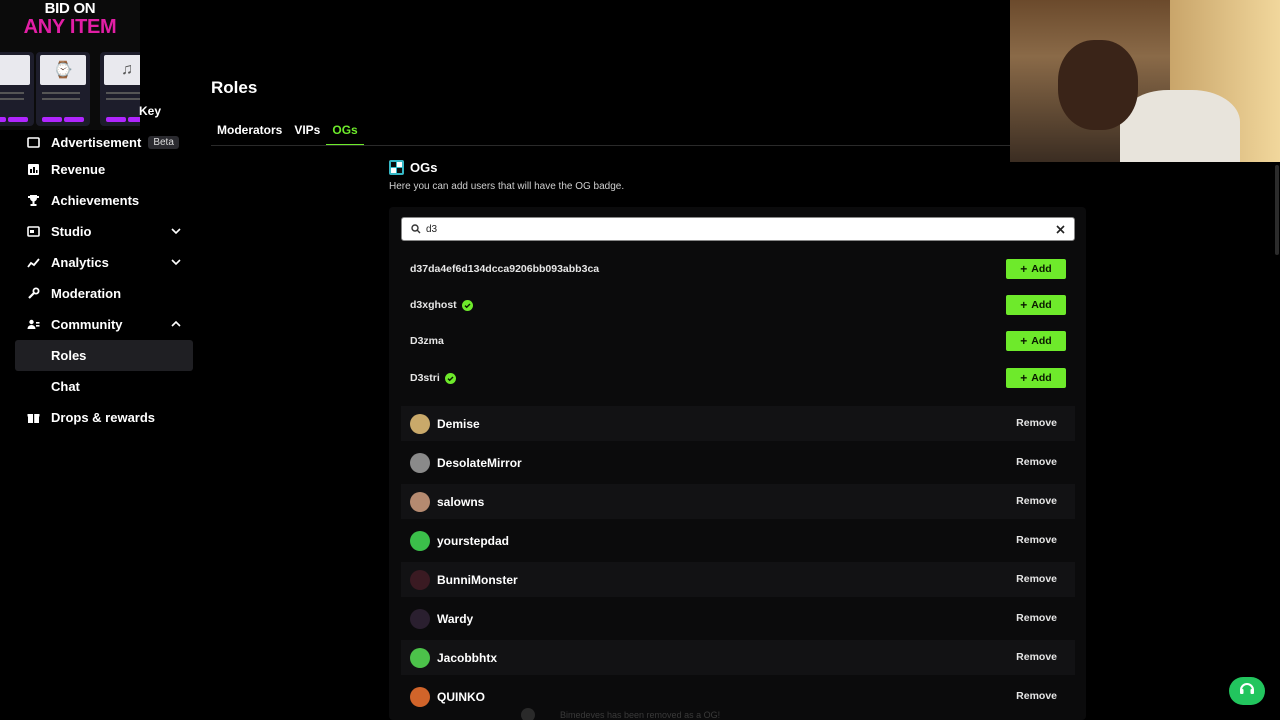 This screenshot has height=720, width=1280. What do you see at coordinates (163, 142) in the screenshot?
I see `beta-badge: Beta` at bounding box center [163, 142].